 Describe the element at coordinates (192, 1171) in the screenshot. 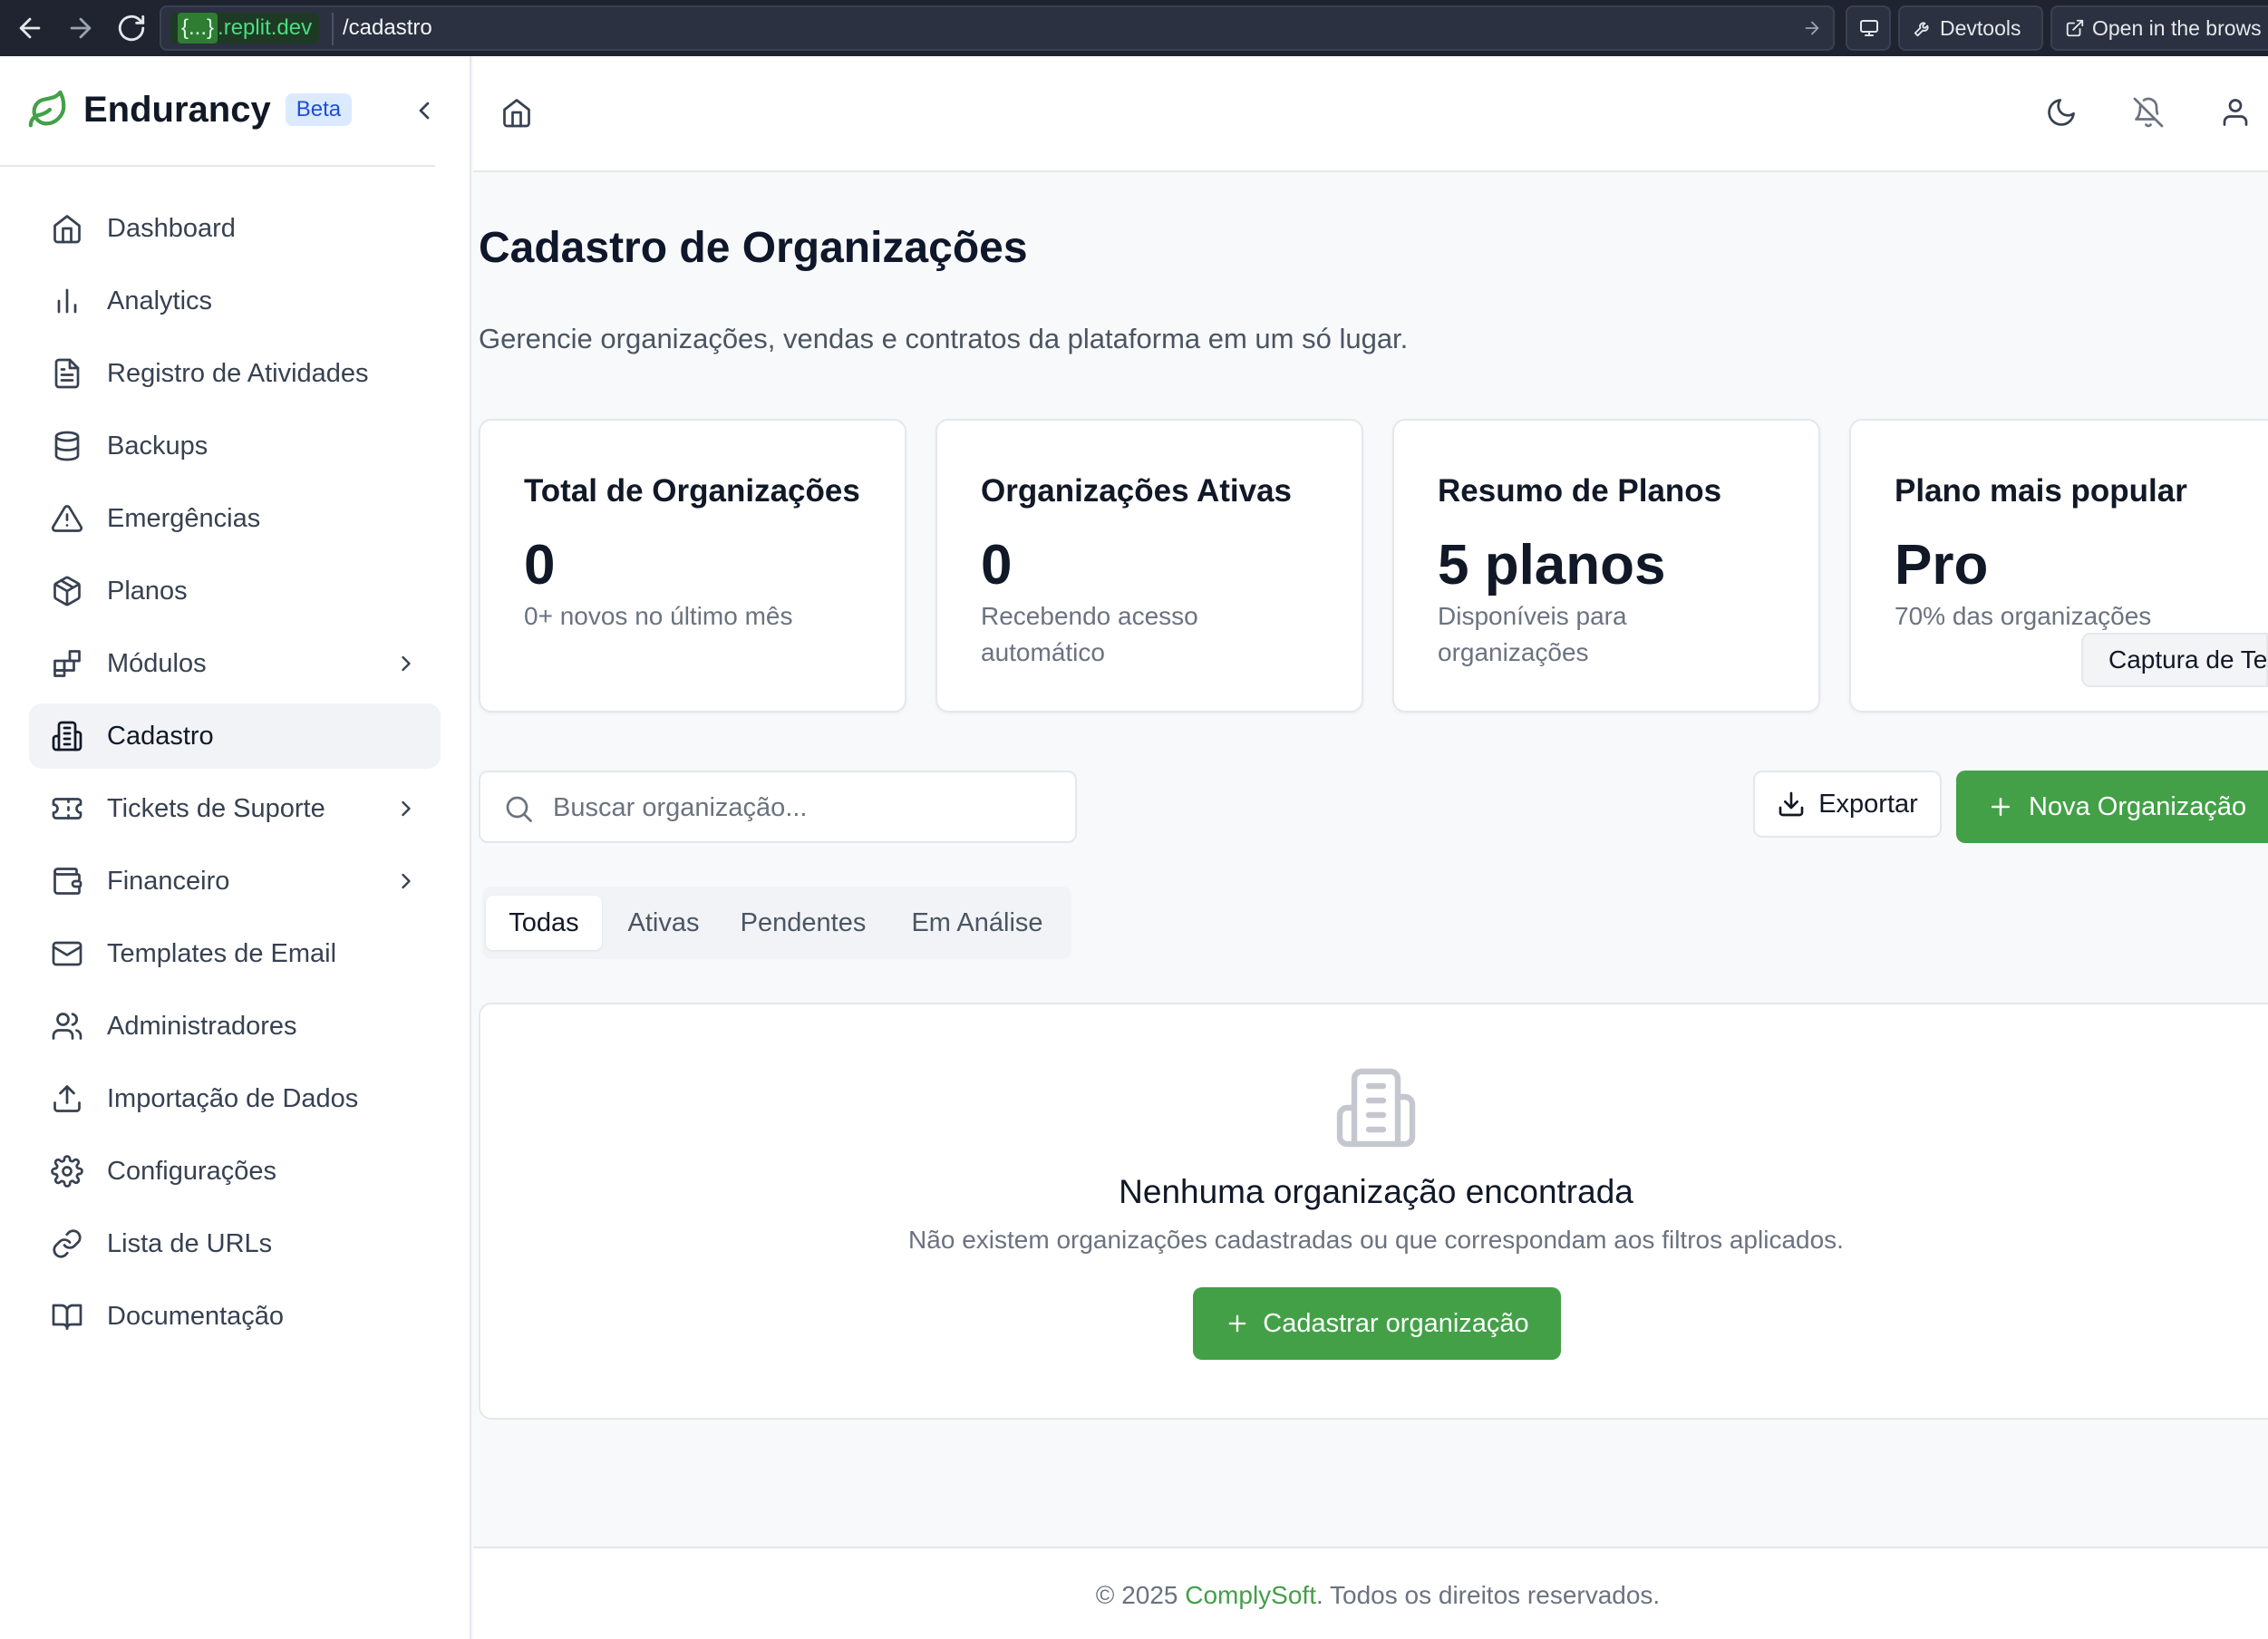

I see `sidebar-item-label: Configurações` at that location.